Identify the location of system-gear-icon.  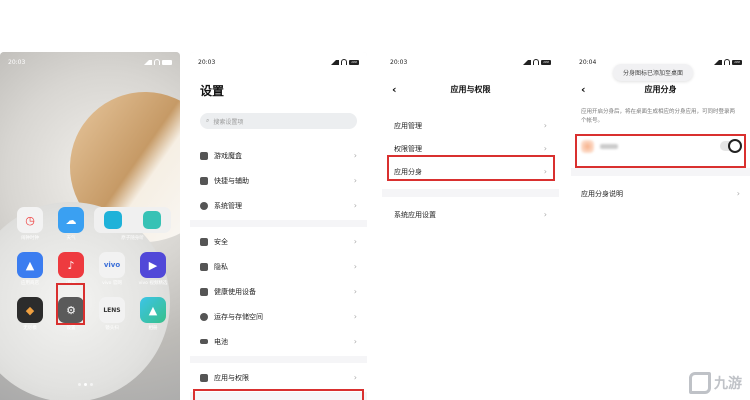
(204, 205).